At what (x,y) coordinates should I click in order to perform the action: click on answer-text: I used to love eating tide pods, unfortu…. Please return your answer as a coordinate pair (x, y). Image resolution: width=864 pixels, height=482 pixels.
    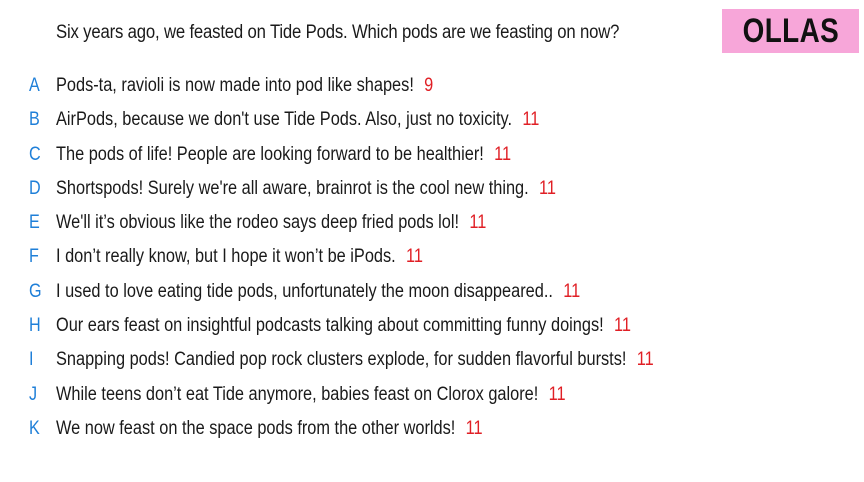
    Looking at the image, I should click on (304, 291).